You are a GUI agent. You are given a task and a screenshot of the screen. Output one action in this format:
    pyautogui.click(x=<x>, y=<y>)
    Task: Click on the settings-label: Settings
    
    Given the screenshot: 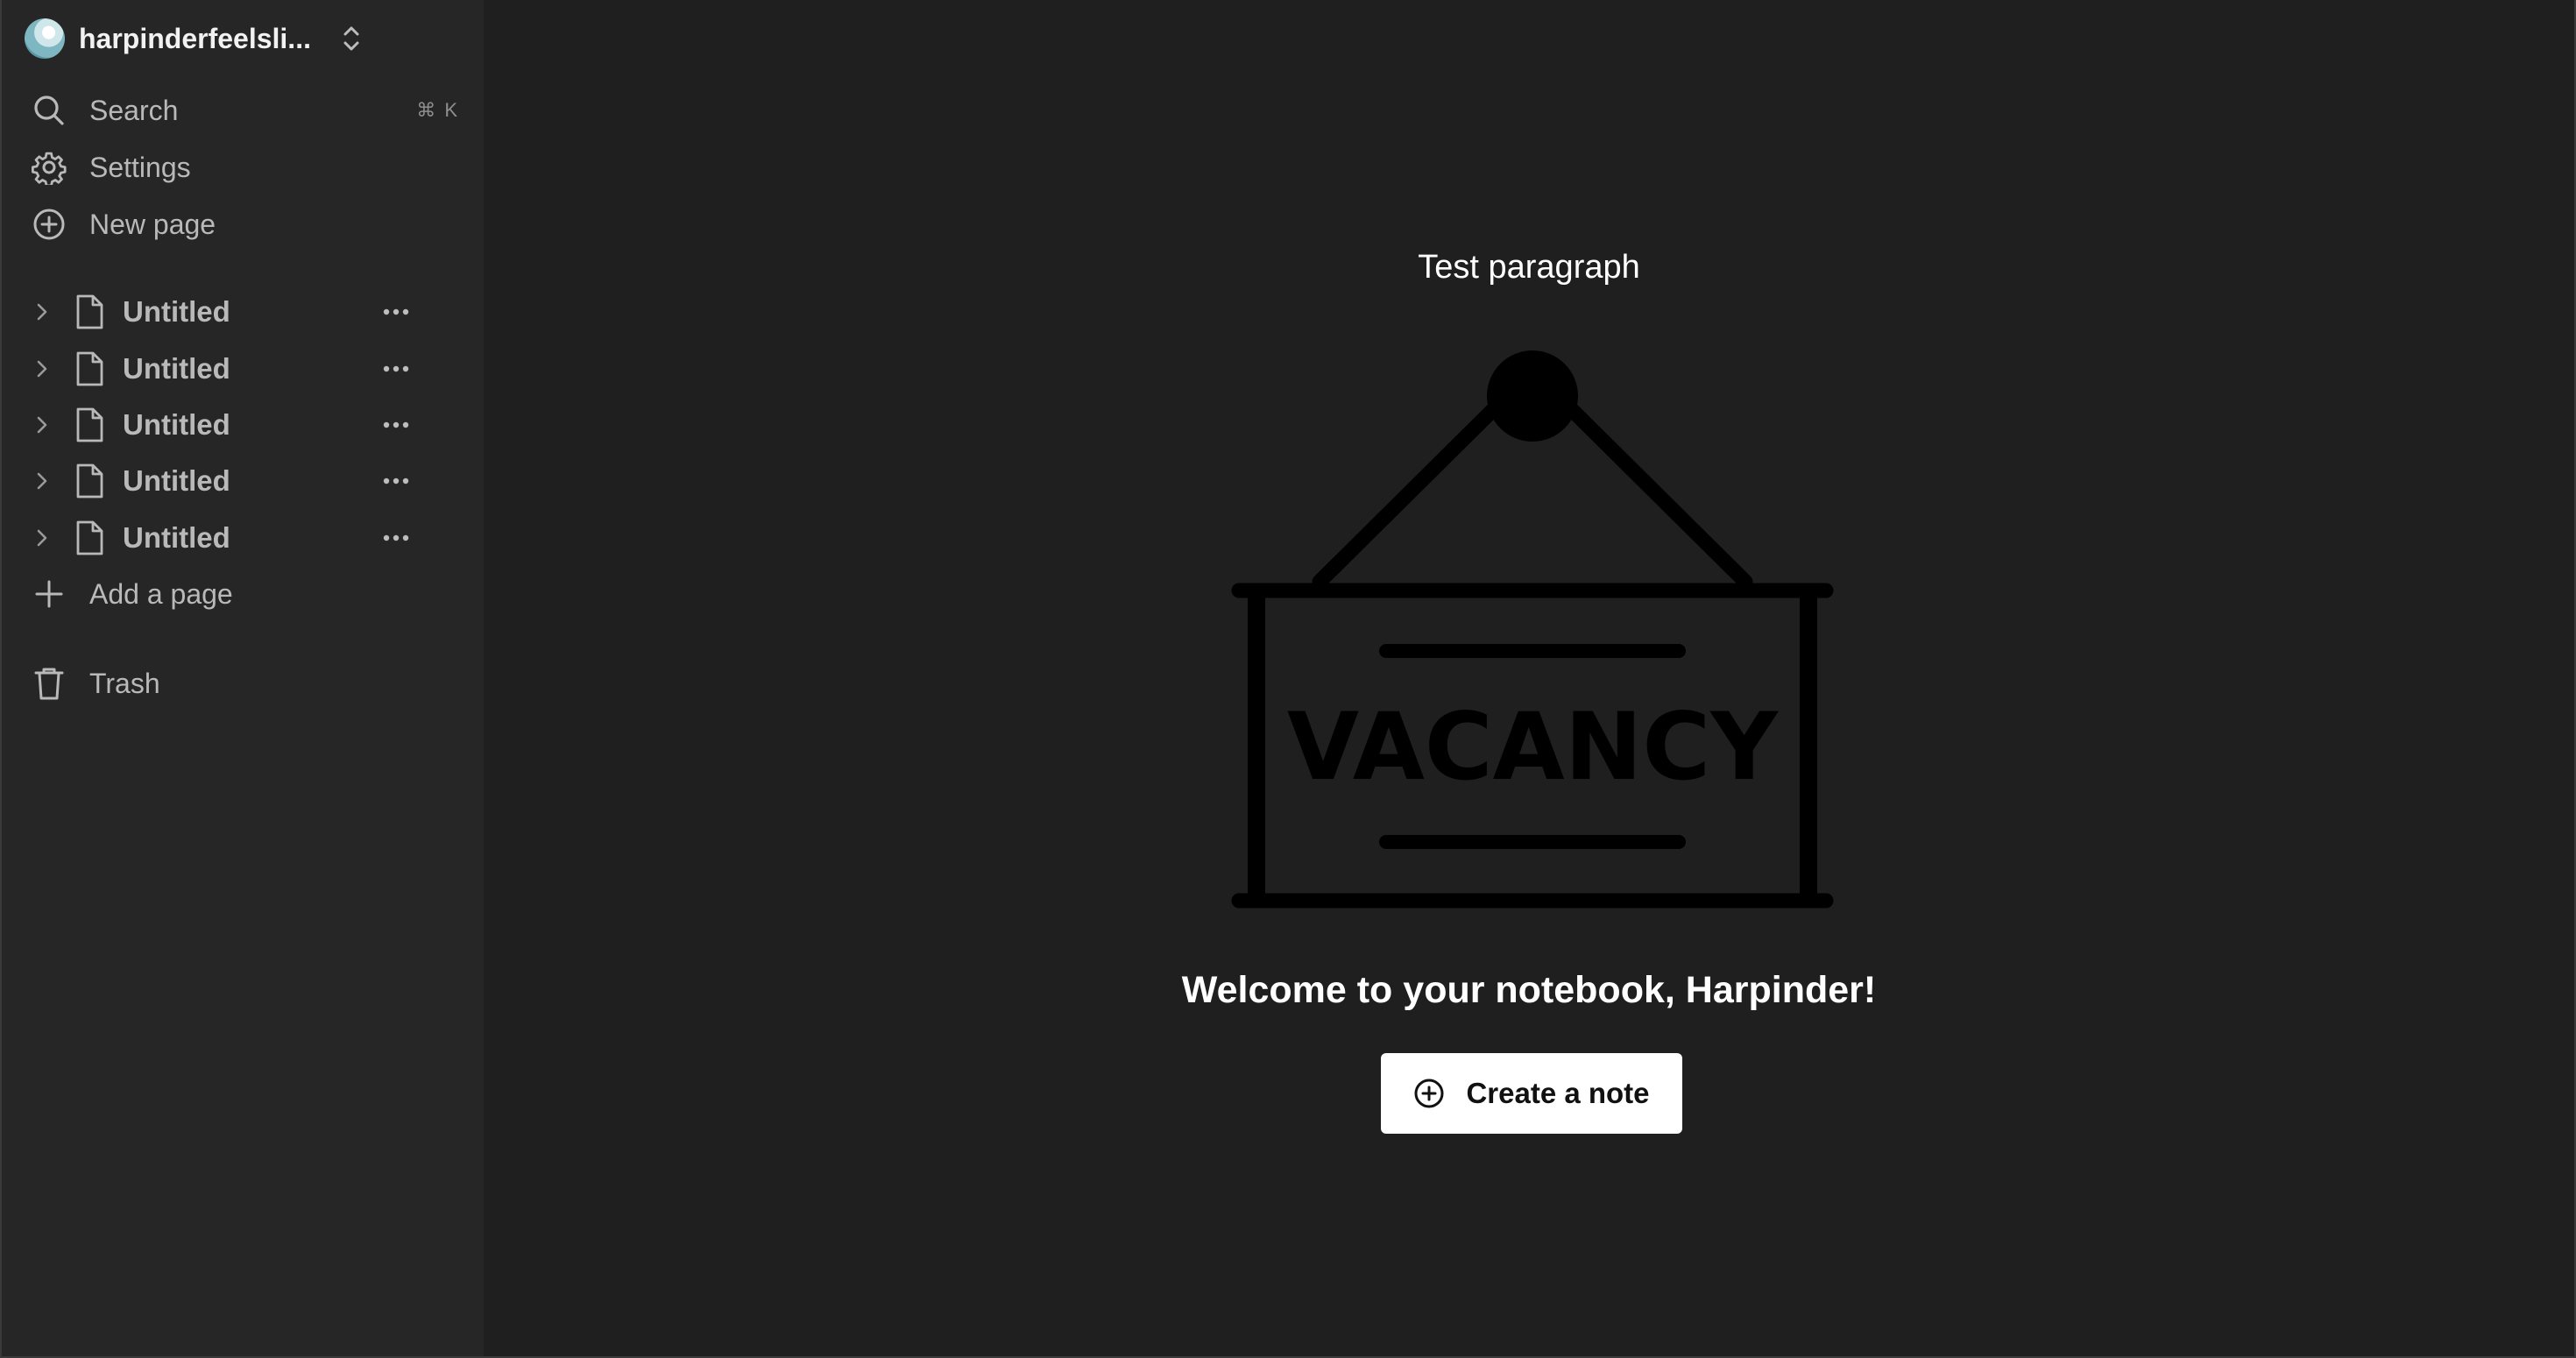 What is the action you would take?
    pyautogui.click(x=140, y=167)
    